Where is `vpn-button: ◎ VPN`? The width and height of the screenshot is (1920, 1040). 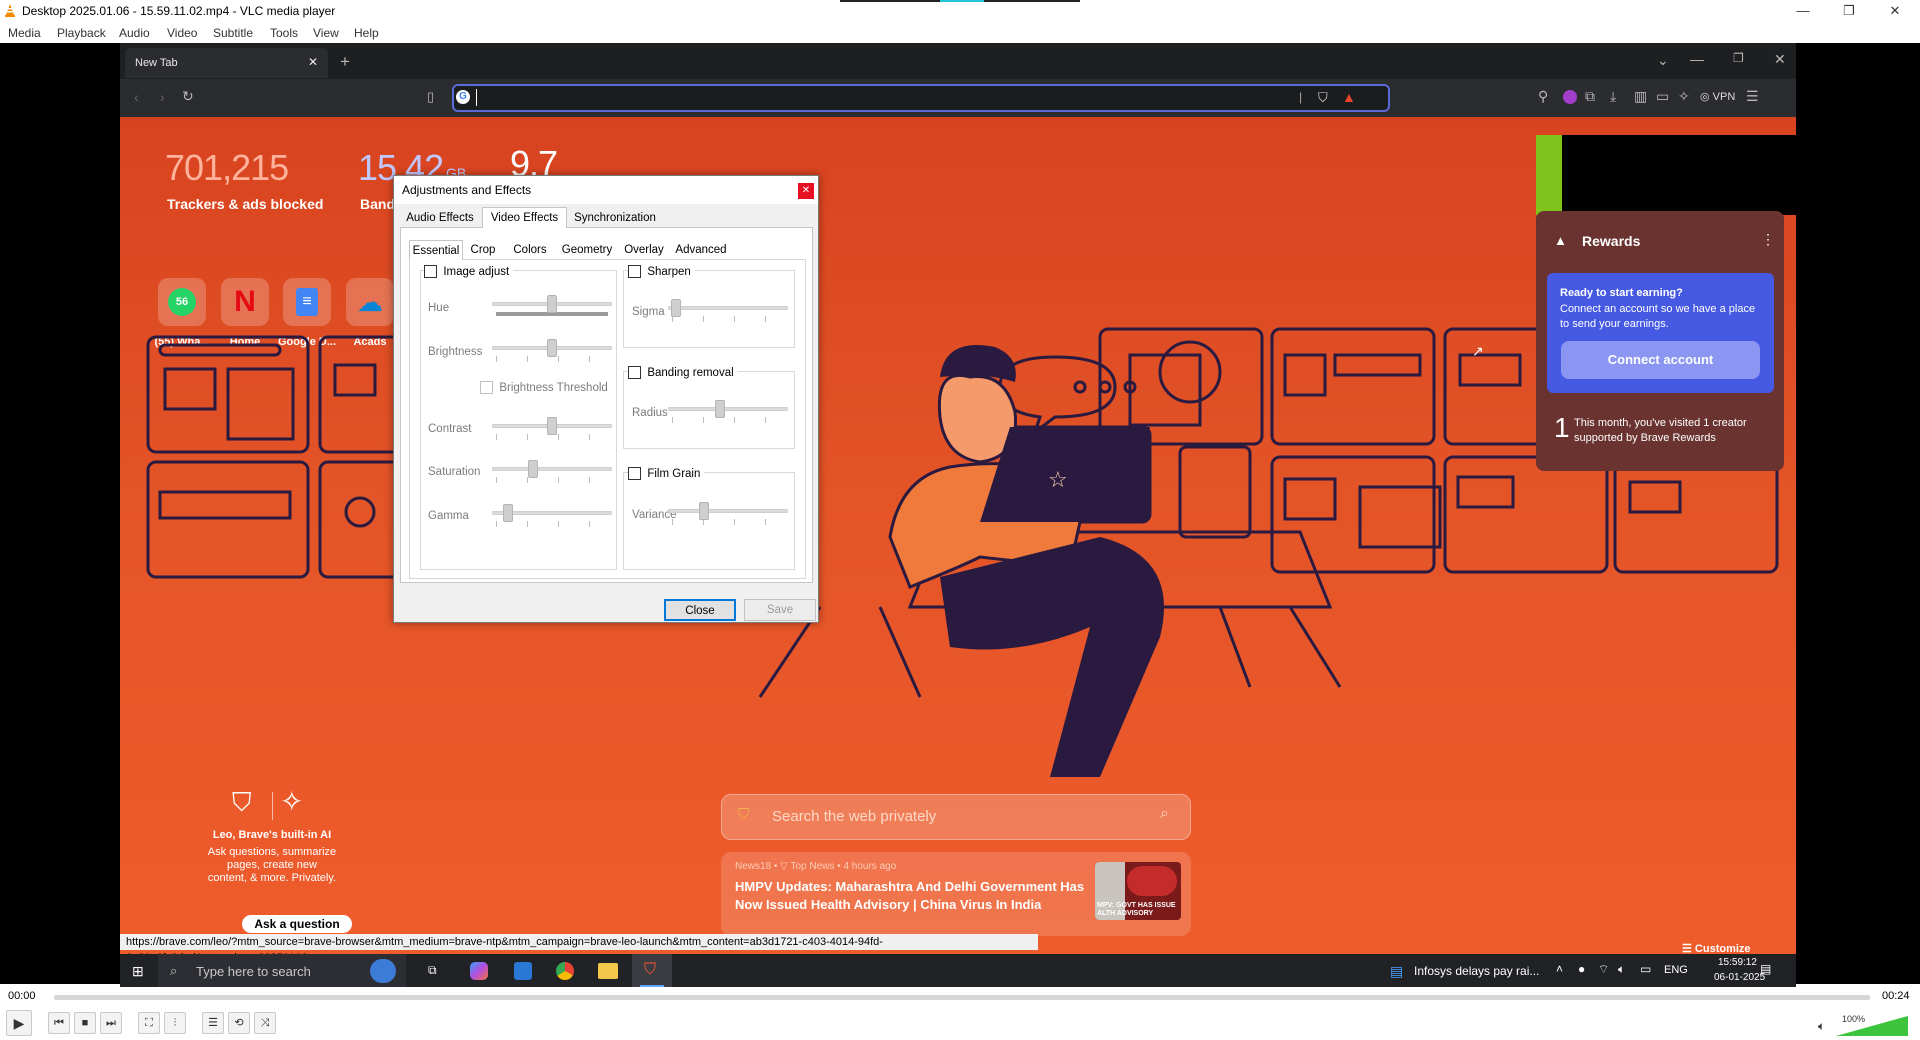
vpn-button: ◎ VPN is located at coordinates (1717, 96).